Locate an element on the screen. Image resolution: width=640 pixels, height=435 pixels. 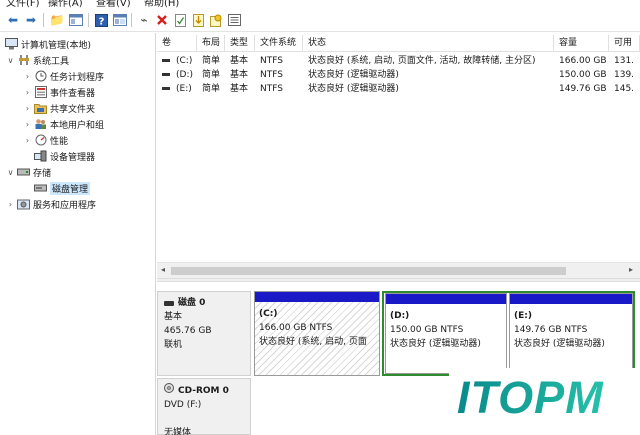
menu-bar: 文件(F) 操作(A) 查看(V) 帮助(H) is located at coordinates (320, 4).